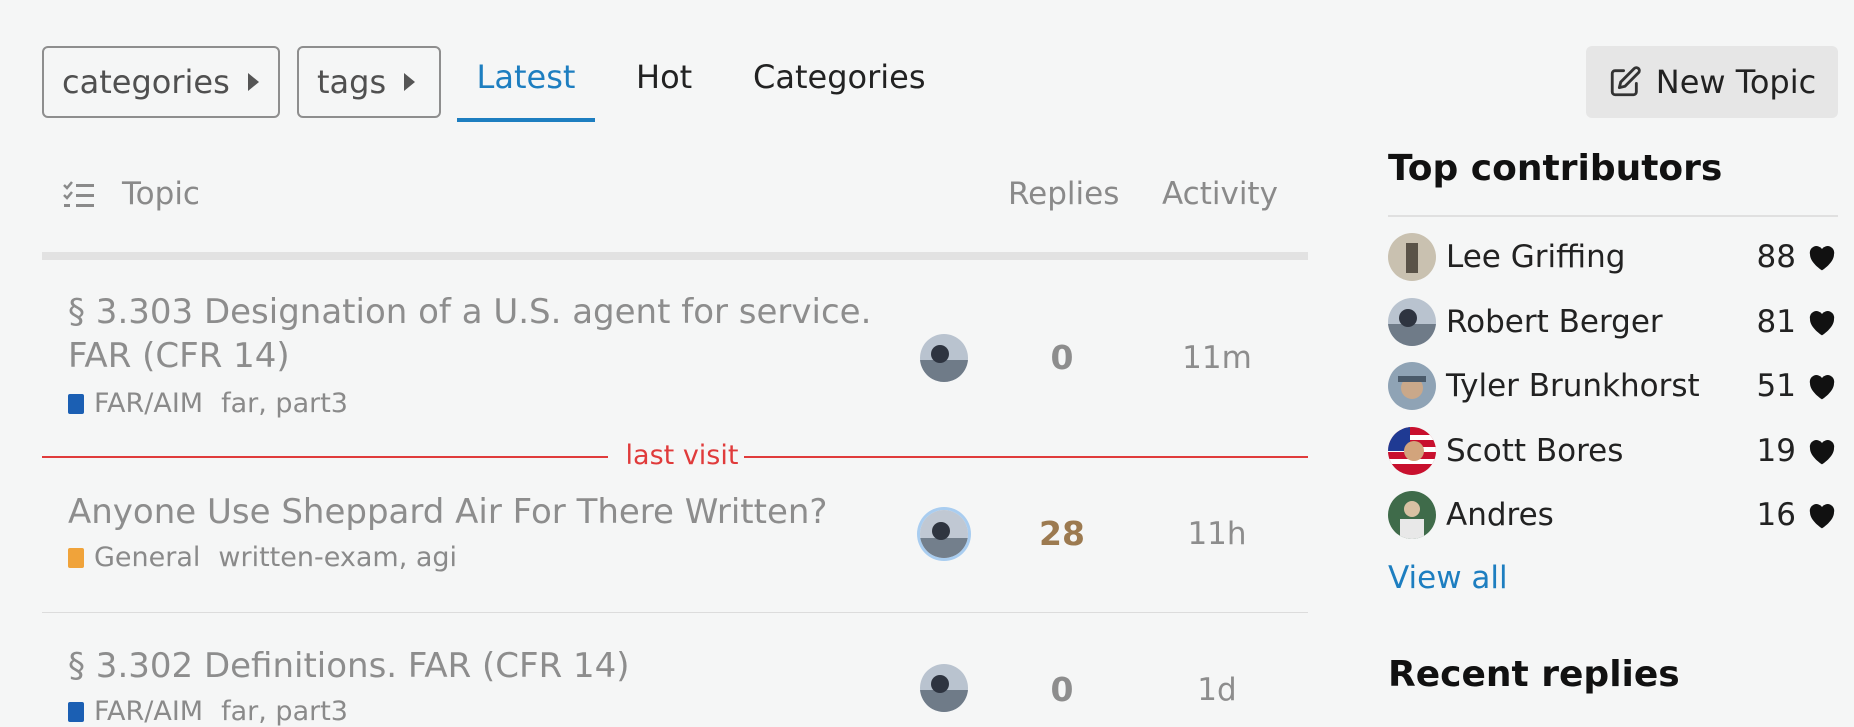 This screenshot has height=727, width=1854. I want to click on contributor-name: Andres, so click(1601, 515).